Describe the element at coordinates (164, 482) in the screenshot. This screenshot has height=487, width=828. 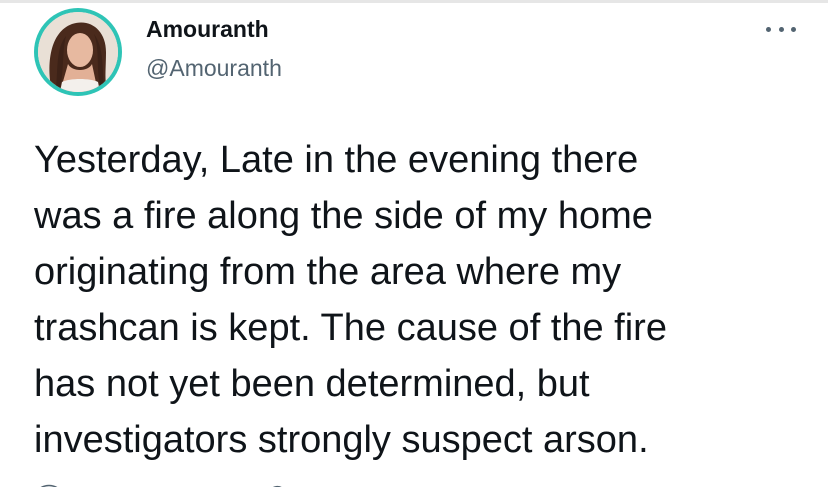
I see `cut-off-content` at that location.